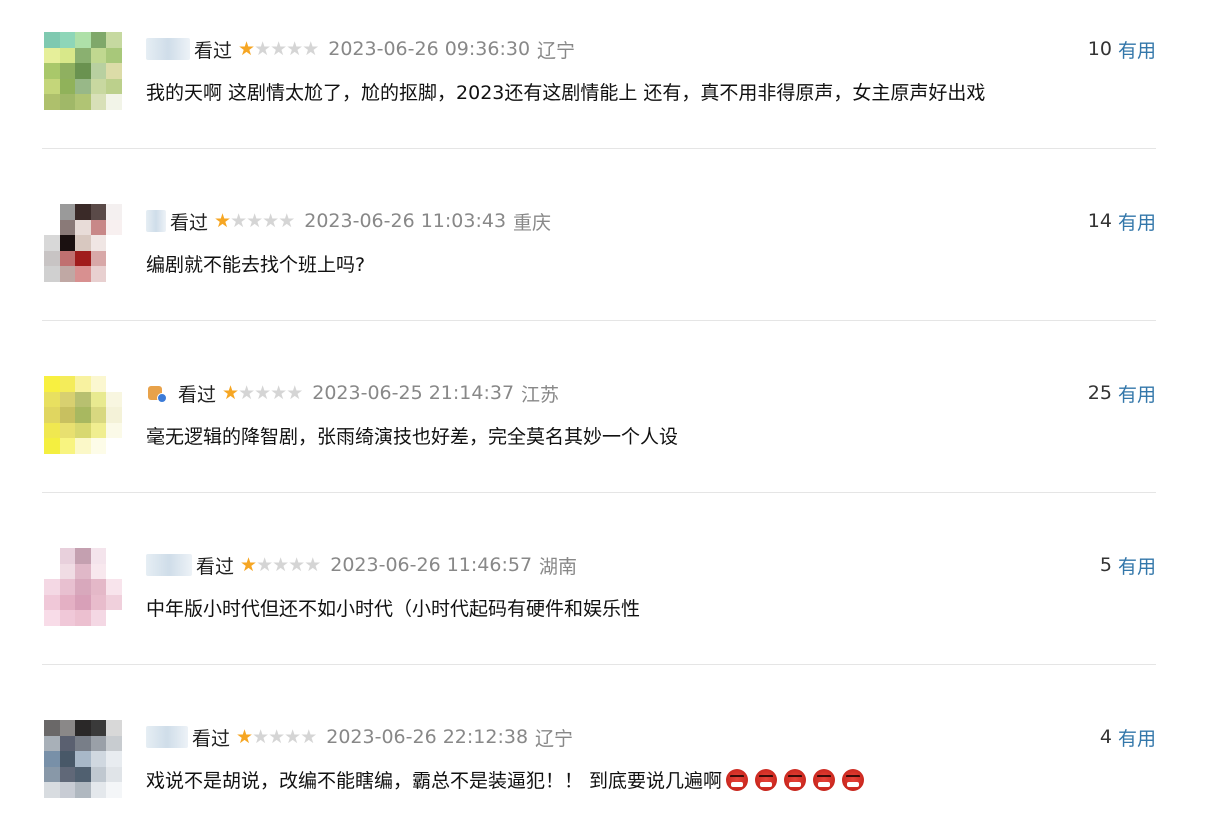  What do you see at coordinates (556, 50) in the screenshot?
I see `comment-region: 辽宁` at bounding box center [556, 50].